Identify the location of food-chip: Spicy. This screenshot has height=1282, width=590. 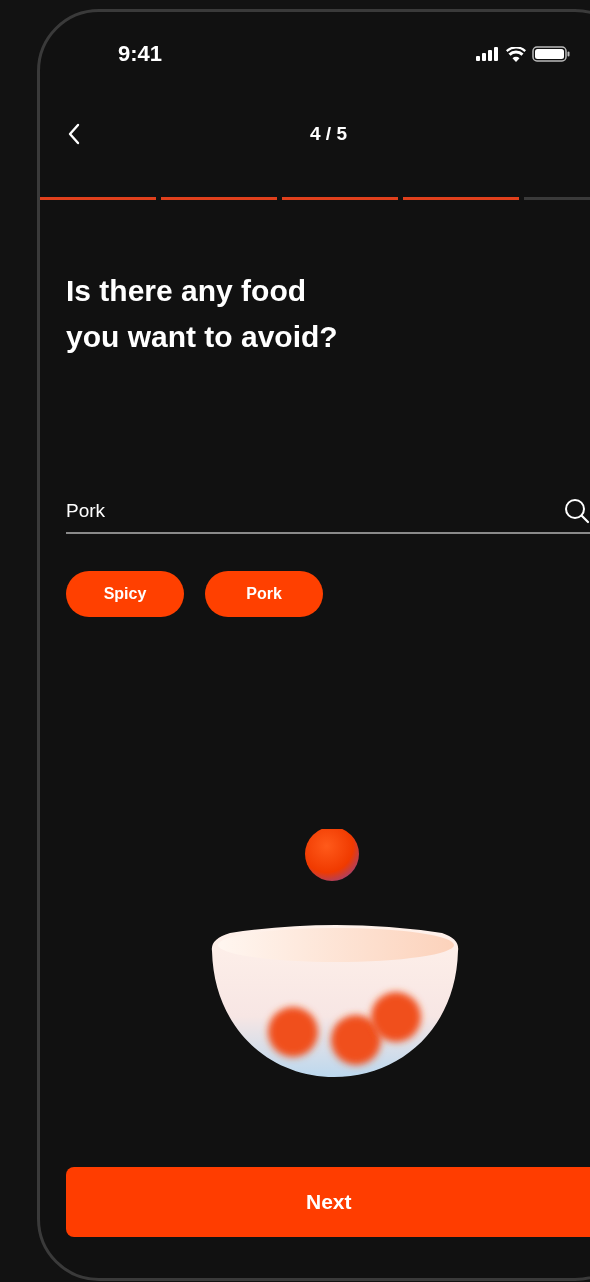
(125, 594).